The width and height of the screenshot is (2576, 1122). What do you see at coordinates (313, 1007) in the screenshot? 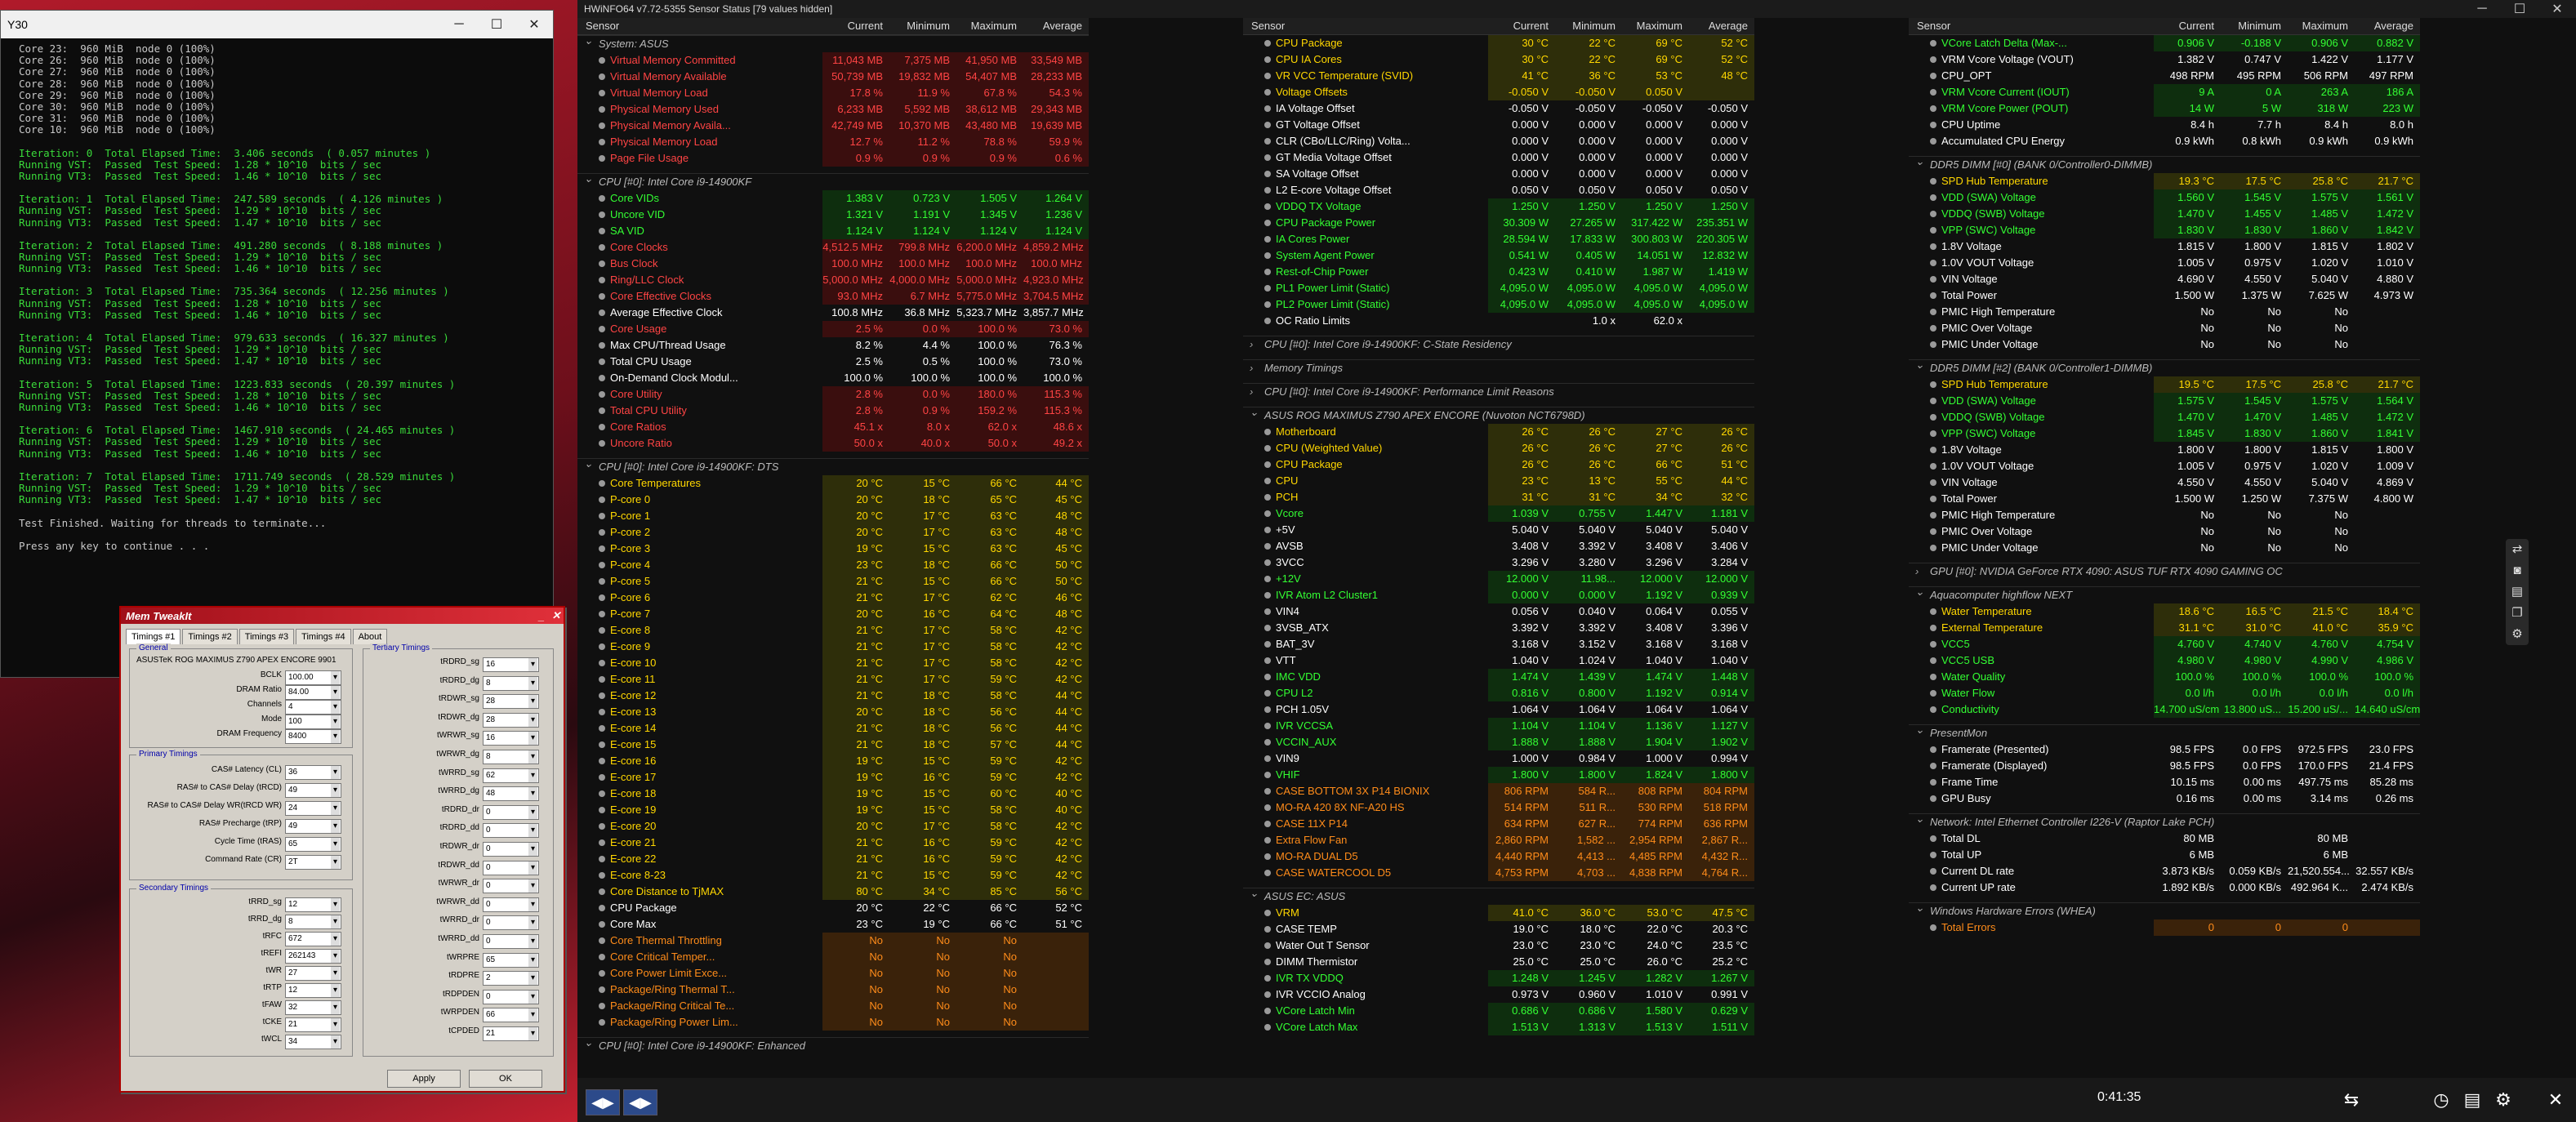
I see `timing-value: 32` at bounding box center [313, 1007].